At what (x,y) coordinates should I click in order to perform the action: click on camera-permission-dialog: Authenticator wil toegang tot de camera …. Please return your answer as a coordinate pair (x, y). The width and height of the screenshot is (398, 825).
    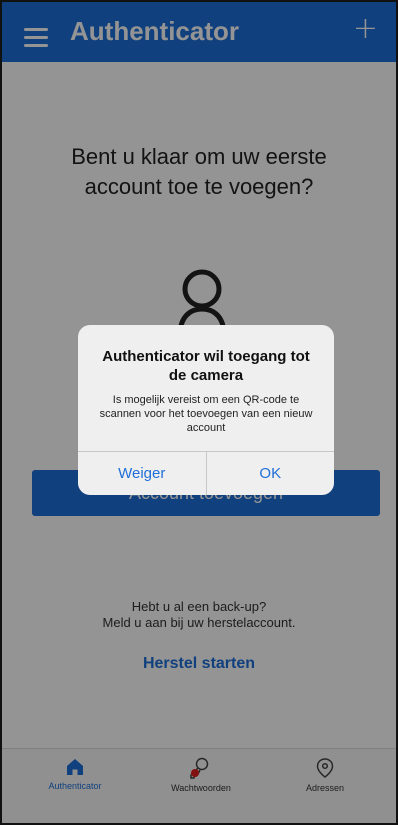
    Looking at the image, I should click on (206, 410).